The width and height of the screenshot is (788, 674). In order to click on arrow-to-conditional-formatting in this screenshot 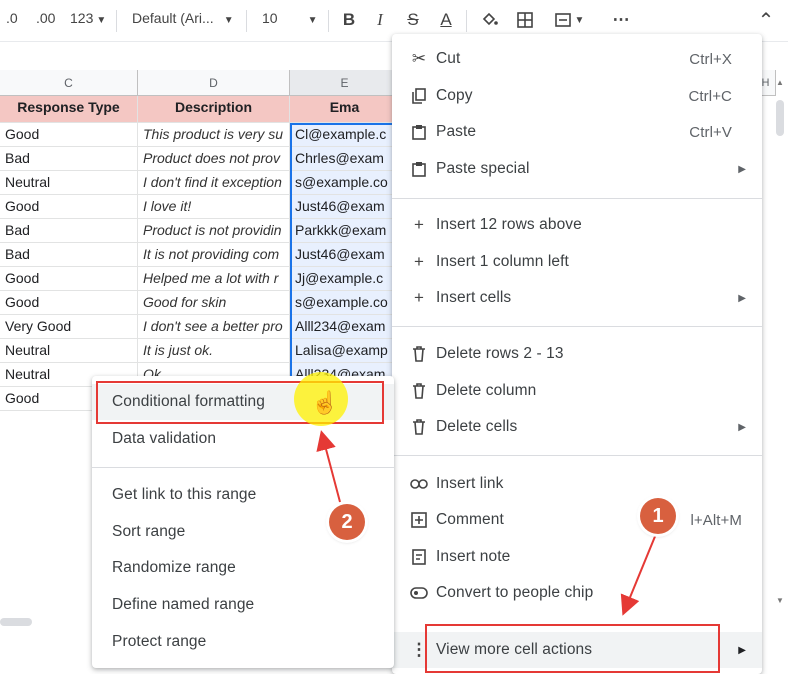, I will do `click(328, 466)`.